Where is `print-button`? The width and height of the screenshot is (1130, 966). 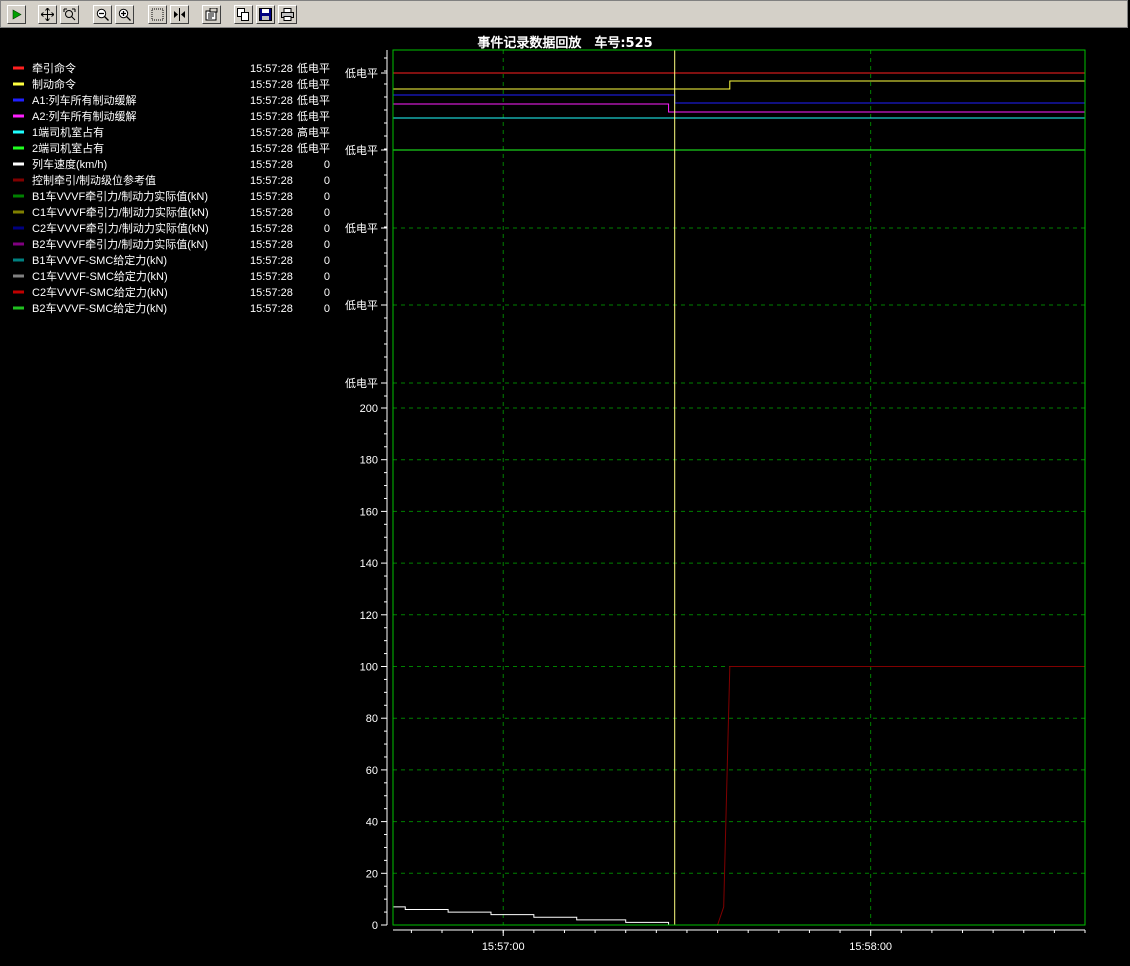 print-button is located at coordinates (287, 14).